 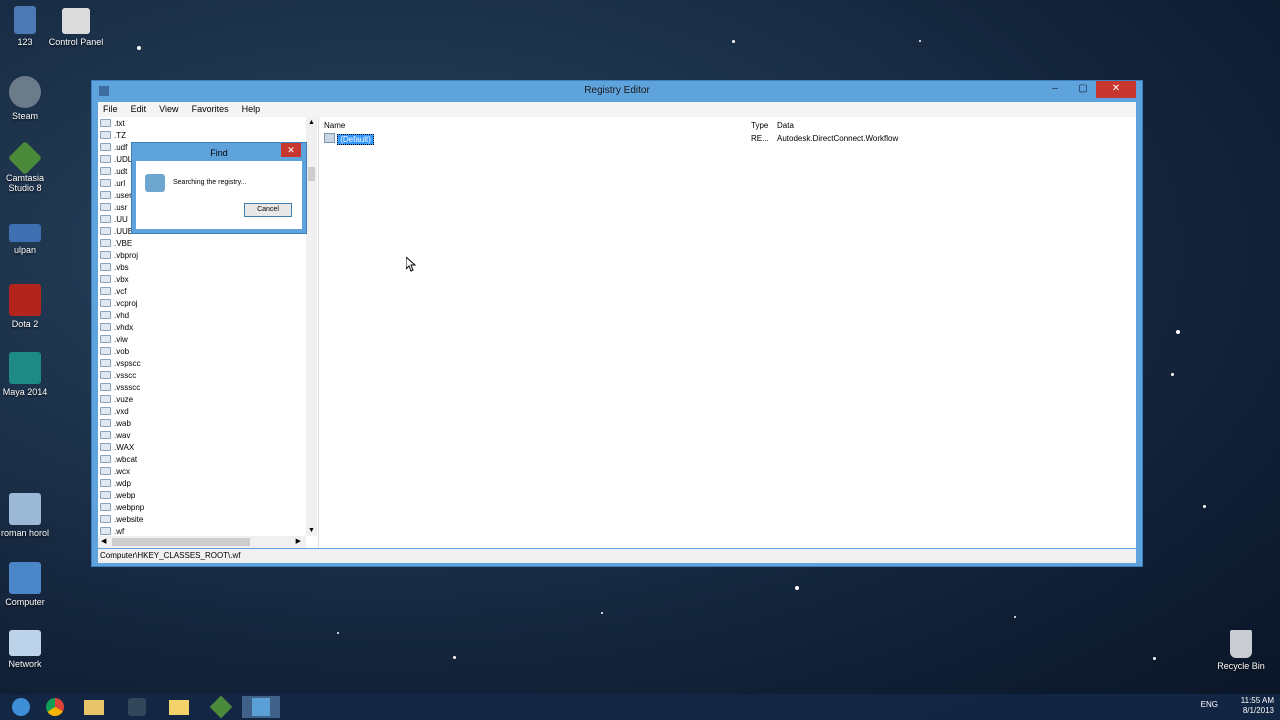 What do you see at coordinates (114, 352) in the screenshot?
I see `tree-item: .vob` at bounding box center [114, 352].